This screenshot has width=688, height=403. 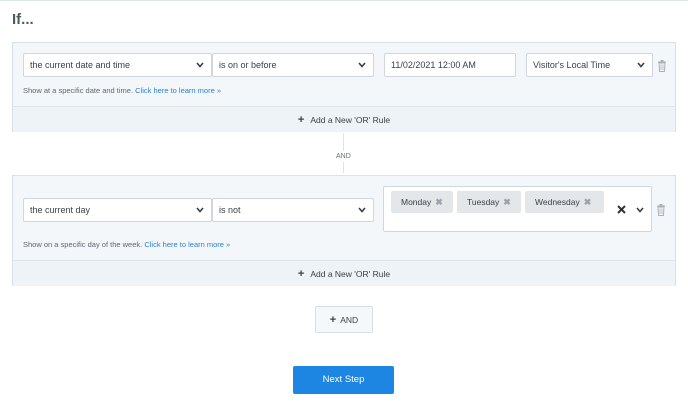 I want to click on tag-chip: Monday ✖, so click(x=422, y=202).